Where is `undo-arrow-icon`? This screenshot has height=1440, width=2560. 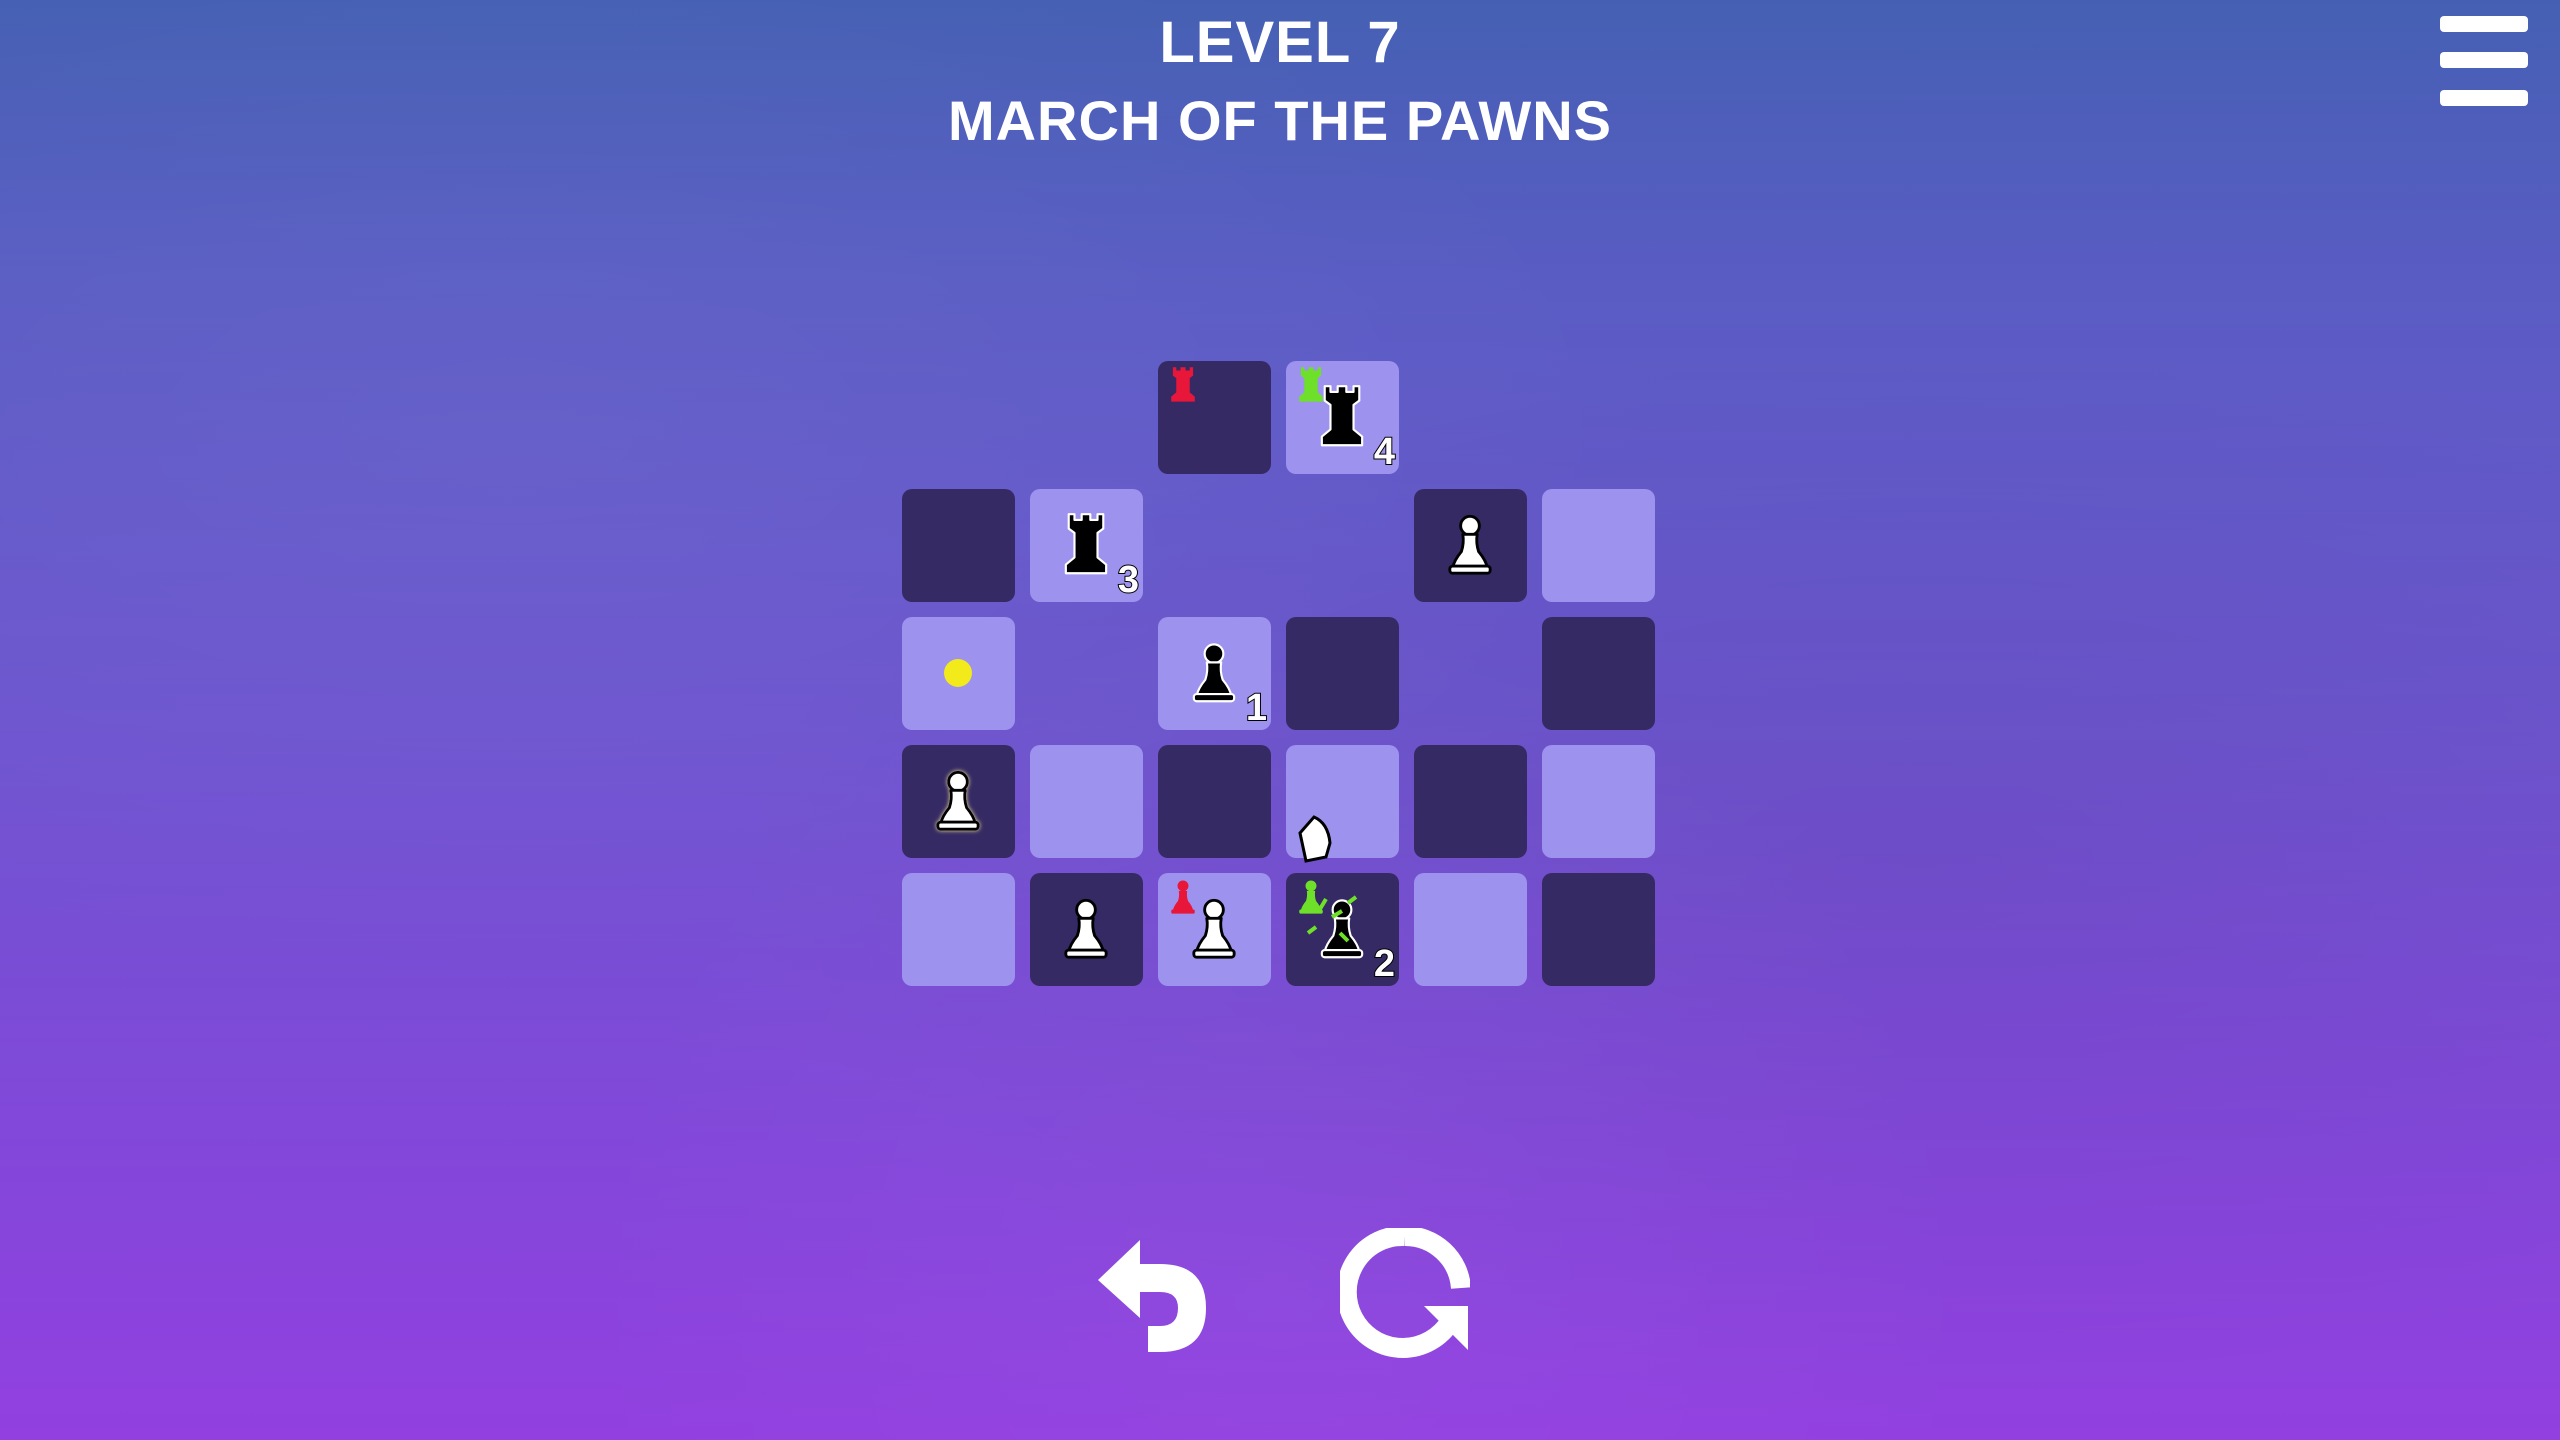
undo-arrow-icon is located at coordinates (1152, 1296).